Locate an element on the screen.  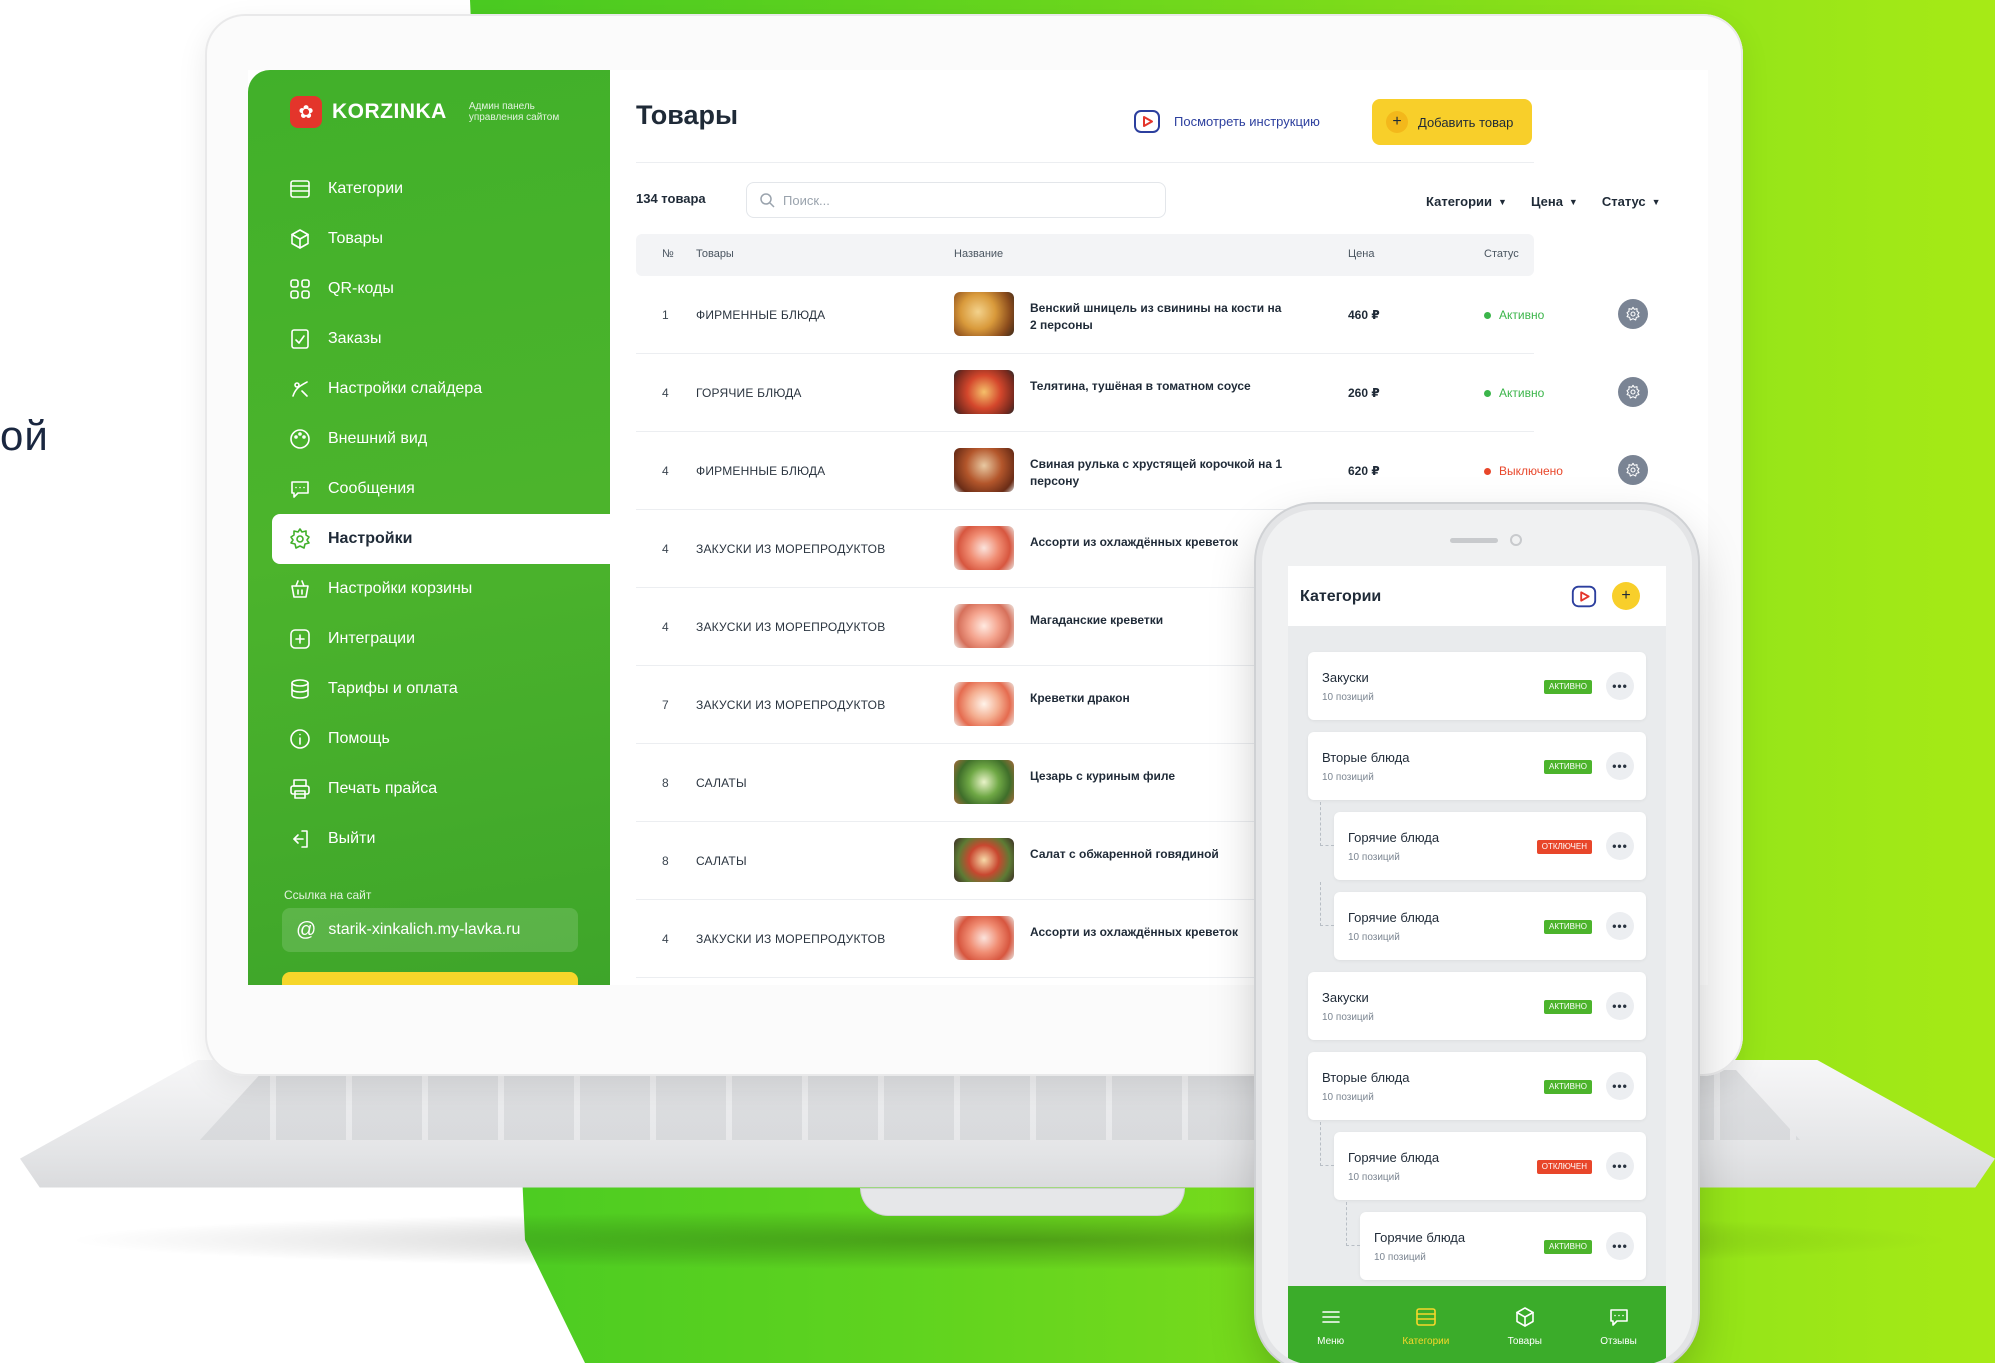
row-product-name: Салат с обжаренной говядиной is located at coordinates (1160, 854).